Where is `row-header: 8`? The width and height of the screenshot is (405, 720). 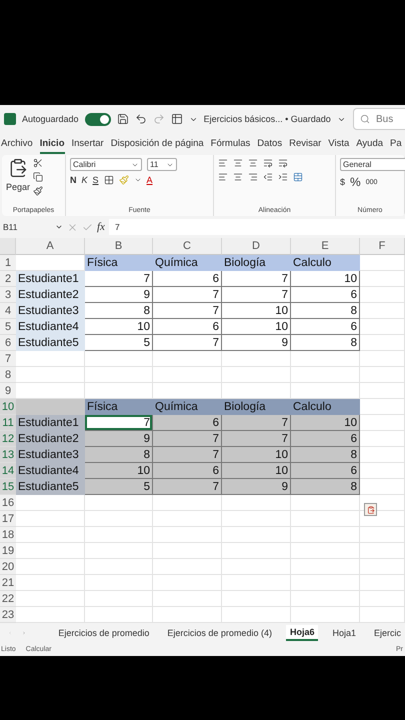
row-header: 8 is located at coordinates (8, 375).